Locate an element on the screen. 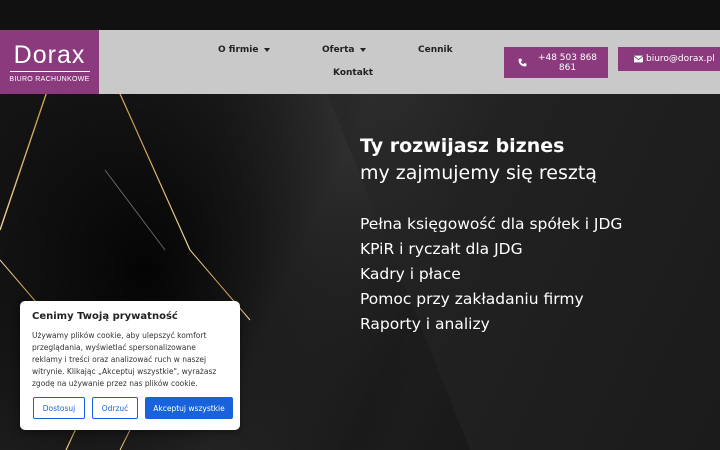  logo: Dorax BIURO RACHUNKOWE is located at coordinates (49, 62).